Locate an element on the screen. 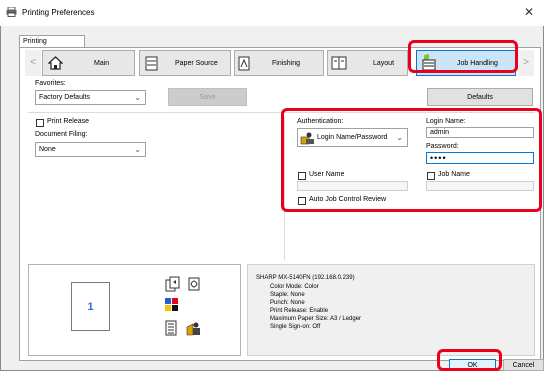 The height and width of the screenshot is (371, 544). tab-paper-source-label: Paper Source is located at coordinates (196, 63).